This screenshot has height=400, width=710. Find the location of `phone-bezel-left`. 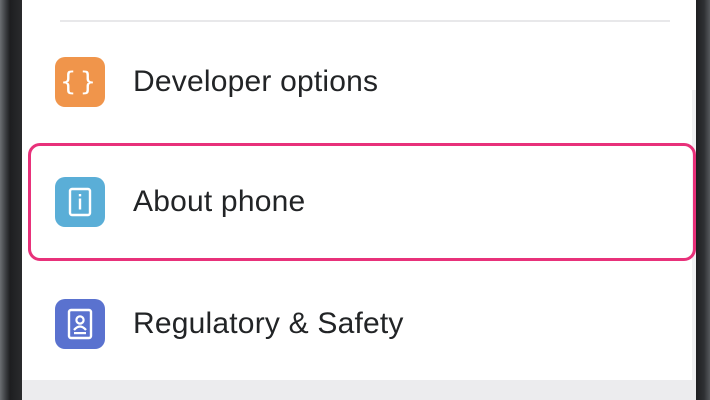

phone-bezel-left is located at coordinates (11, 200).